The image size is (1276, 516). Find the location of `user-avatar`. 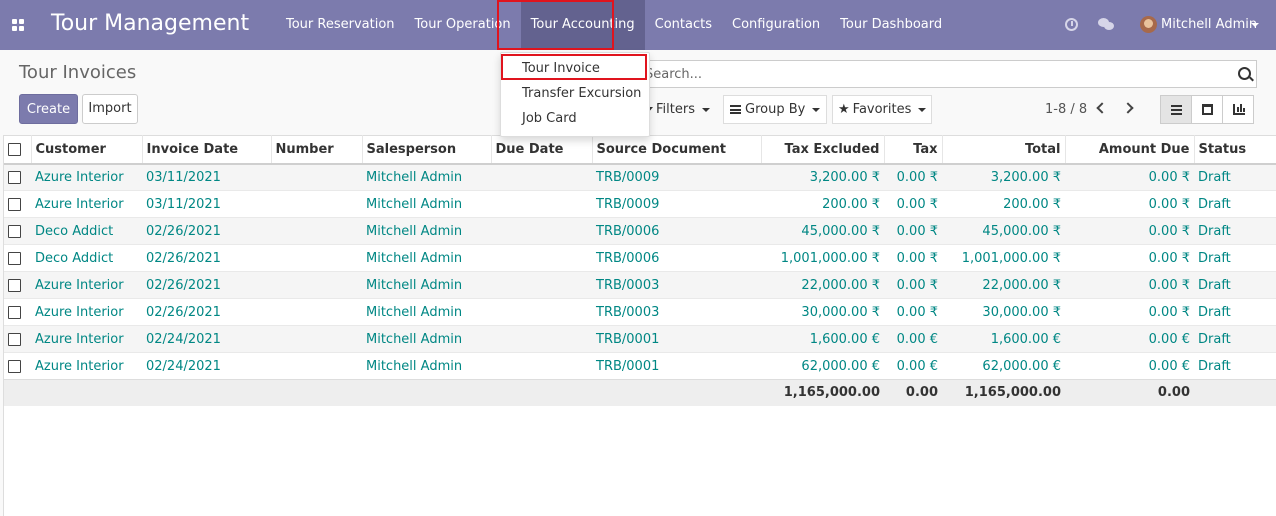

user-avatar is located at coordinates (1148, 24).